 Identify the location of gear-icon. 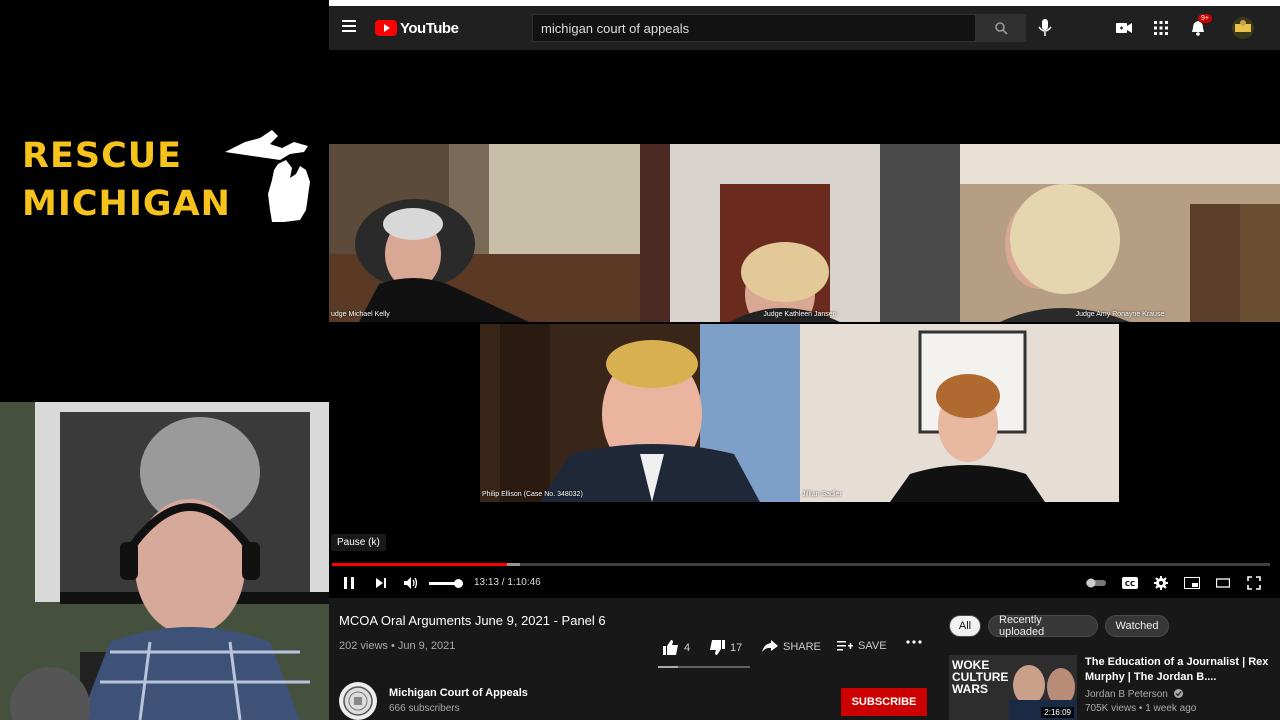
(1161, 583).